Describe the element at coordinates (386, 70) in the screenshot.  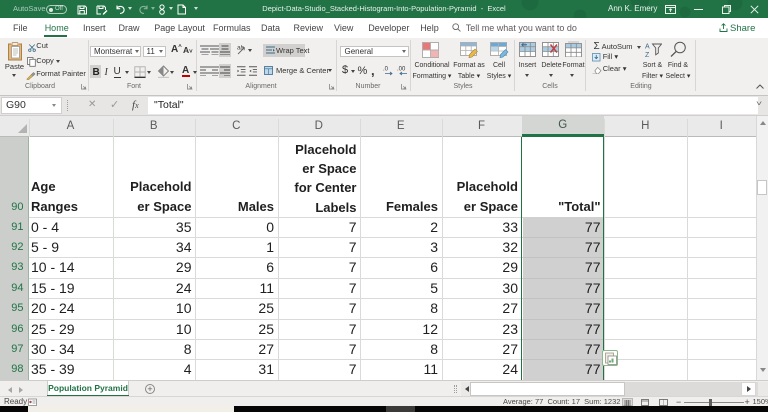
I see `svg-text: .0` at that location.